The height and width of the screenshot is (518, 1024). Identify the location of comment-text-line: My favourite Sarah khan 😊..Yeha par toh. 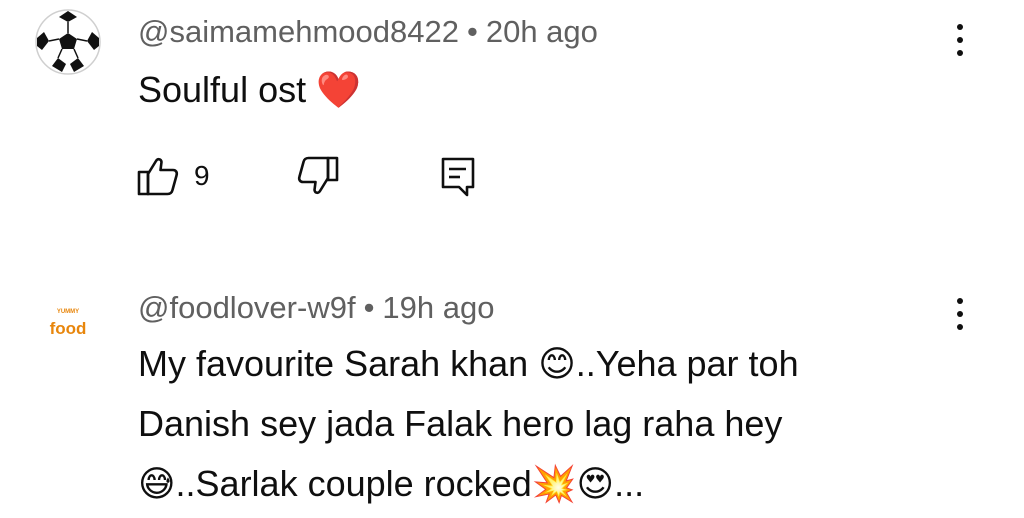
(468, 363).